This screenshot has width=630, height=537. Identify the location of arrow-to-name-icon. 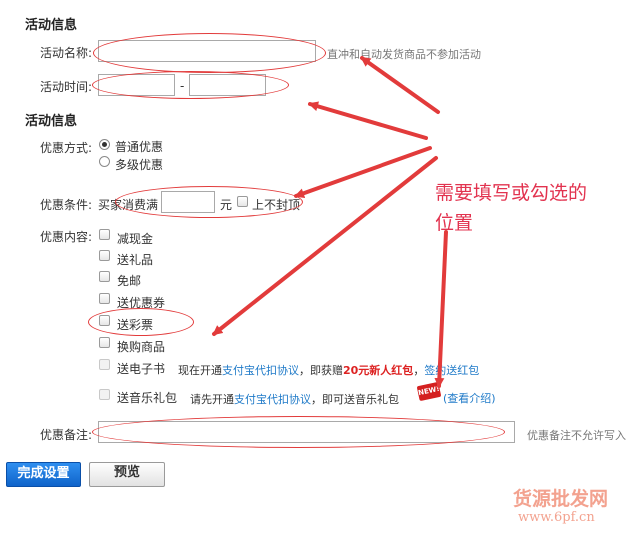
(400, 85).